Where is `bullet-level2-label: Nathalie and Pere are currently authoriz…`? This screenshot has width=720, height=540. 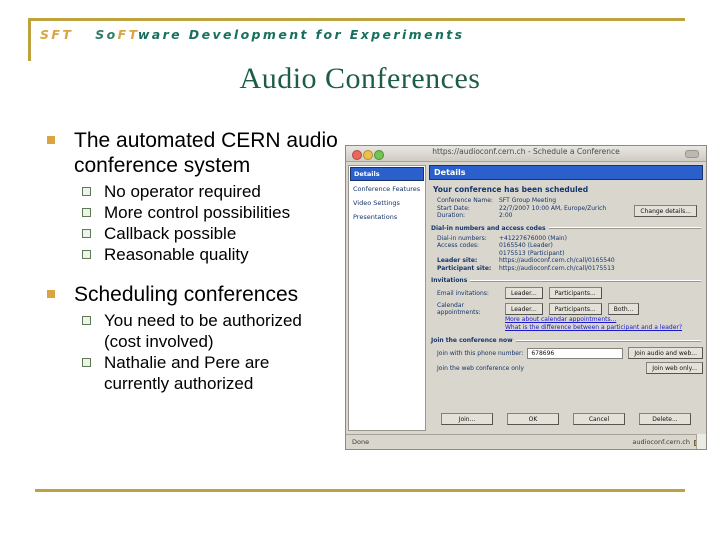
bullet-level2-label: Nathalie and Pere are currently authoriz… is located at coordinates (187, 373).